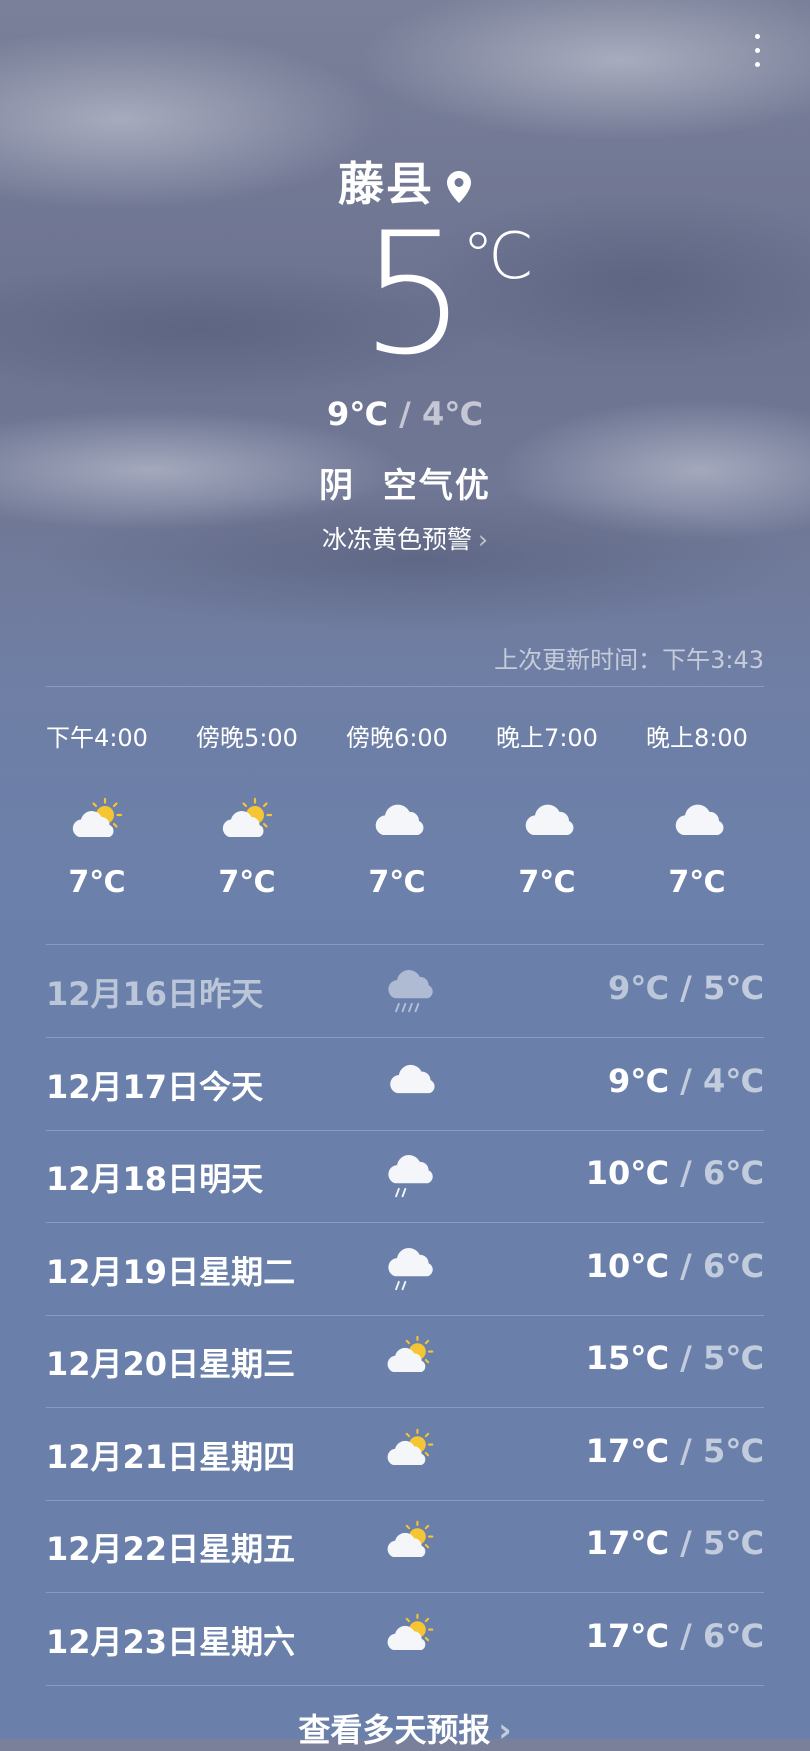  What do you see at coordinates (410, 989) in the screenshot?
I see `rain-icon` at bounding box center [410, 989].